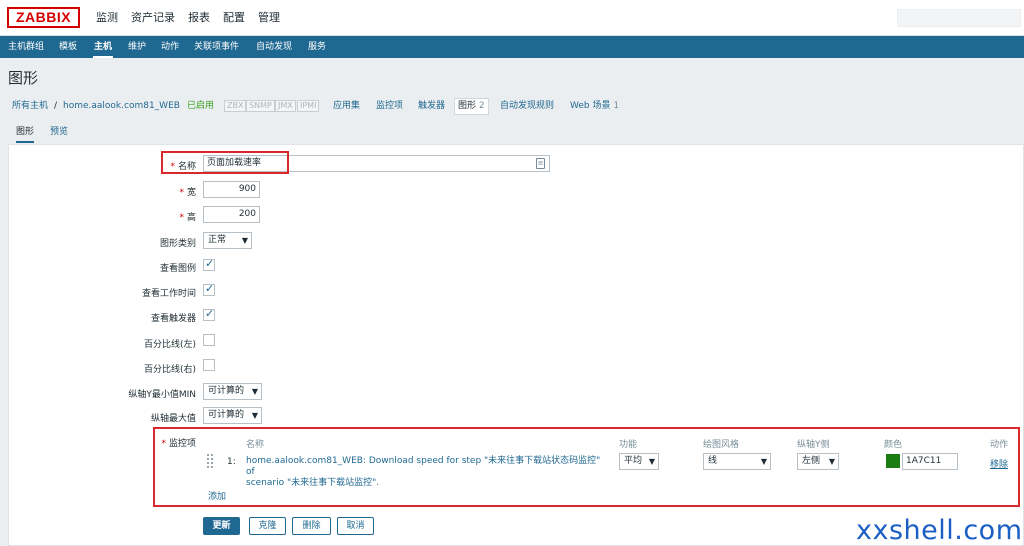  What do you see at coordinates (311, 526) in the screenshot?
I see `delete-button: 删除` at bounding box center [311, 526].